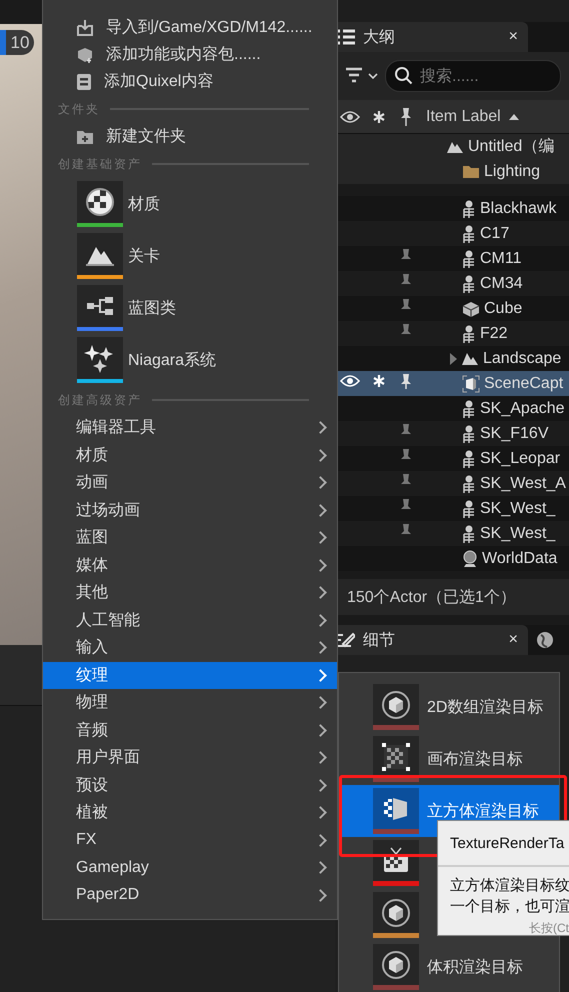  I want to click on folder-add-icon, so click(85, 136).